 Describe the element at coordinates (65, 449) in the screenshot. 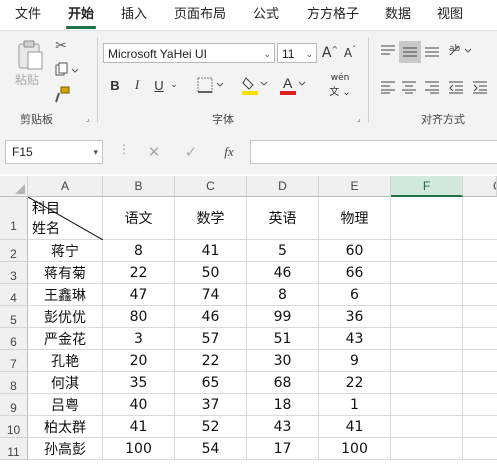

I see `student-name-cell: 孙高彭` at that location.